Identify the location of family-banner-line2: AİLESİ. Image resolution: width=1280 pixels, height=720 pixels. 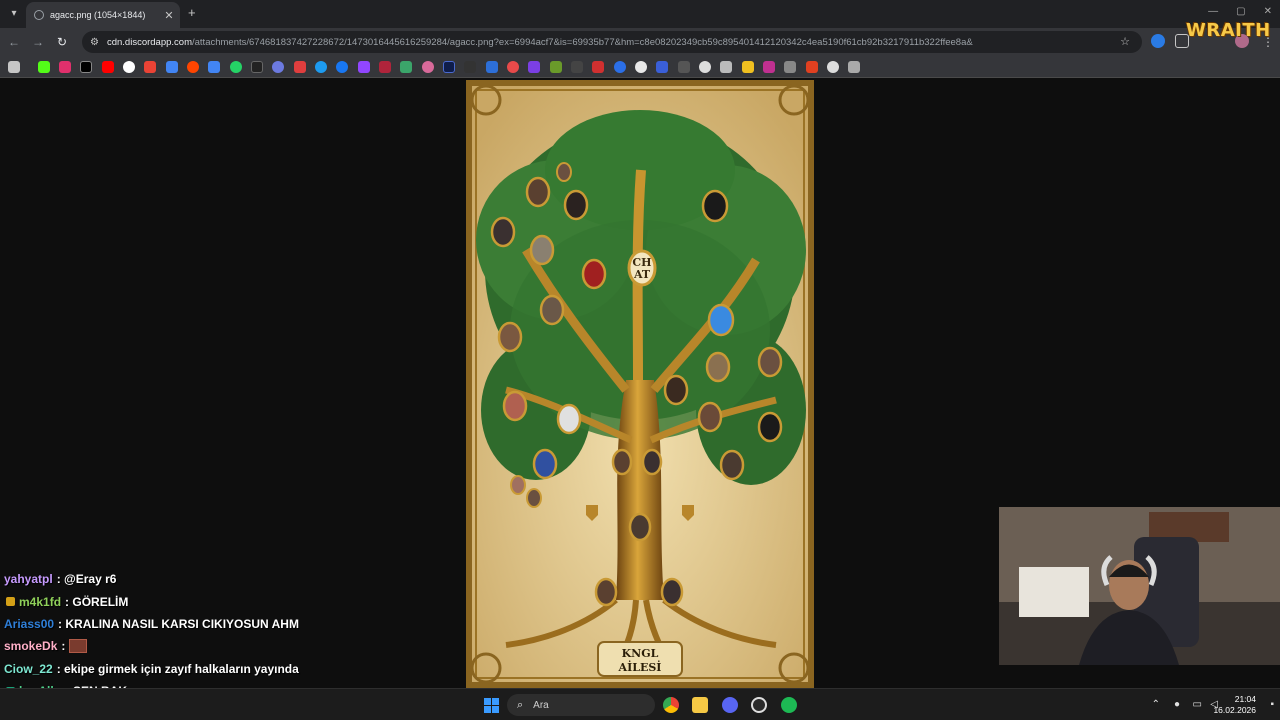
(640, 667).